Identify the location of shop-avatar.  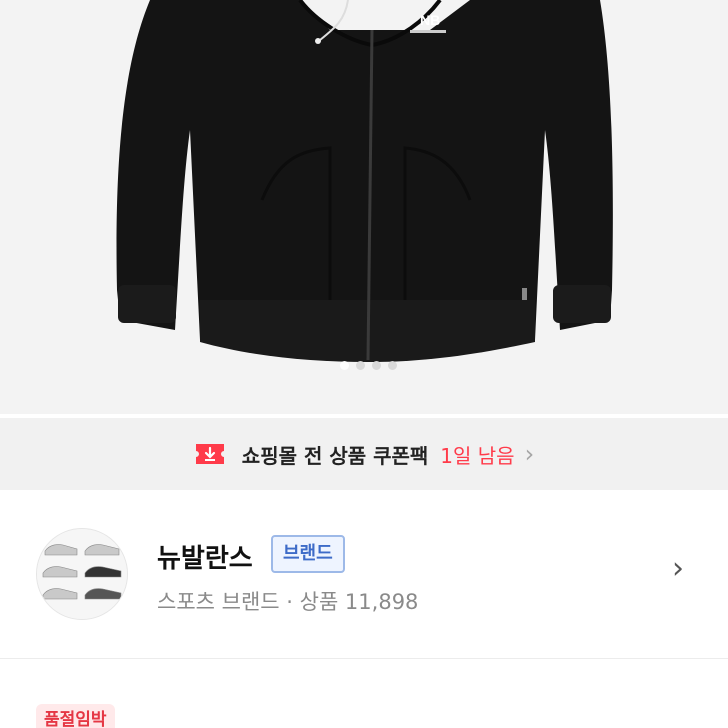
(82, 574).